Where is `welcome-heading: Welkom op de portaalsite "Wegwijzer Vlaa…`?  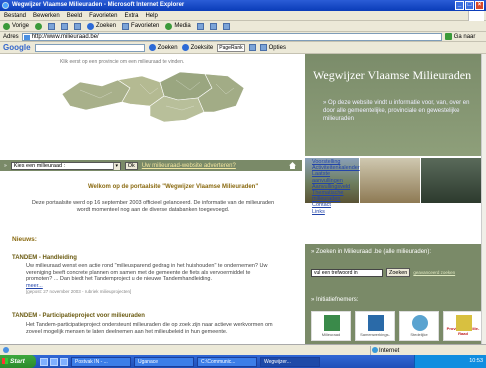
welcome-heading: Welkom op de portaalsite "Wegwijzer Vlaa… is located at coordinates (173, 187).